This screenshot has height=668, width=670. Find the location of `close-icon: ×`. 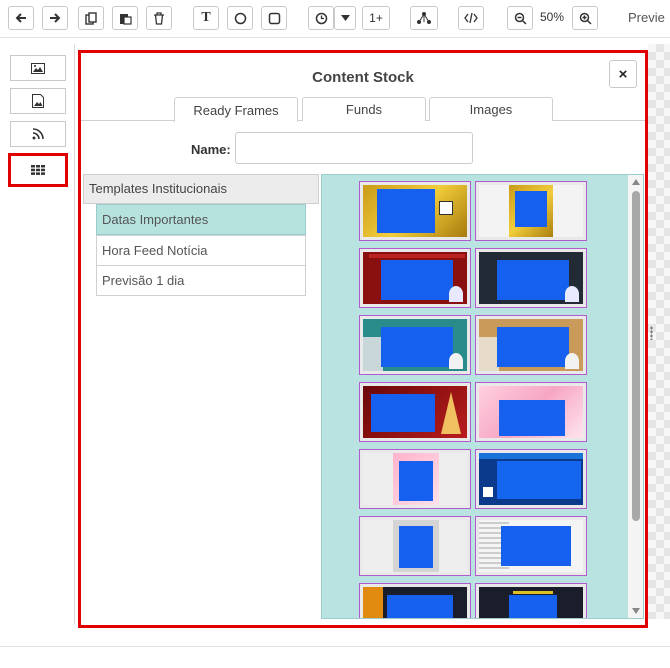

close-icon: × is located at coordinates (623, 74).